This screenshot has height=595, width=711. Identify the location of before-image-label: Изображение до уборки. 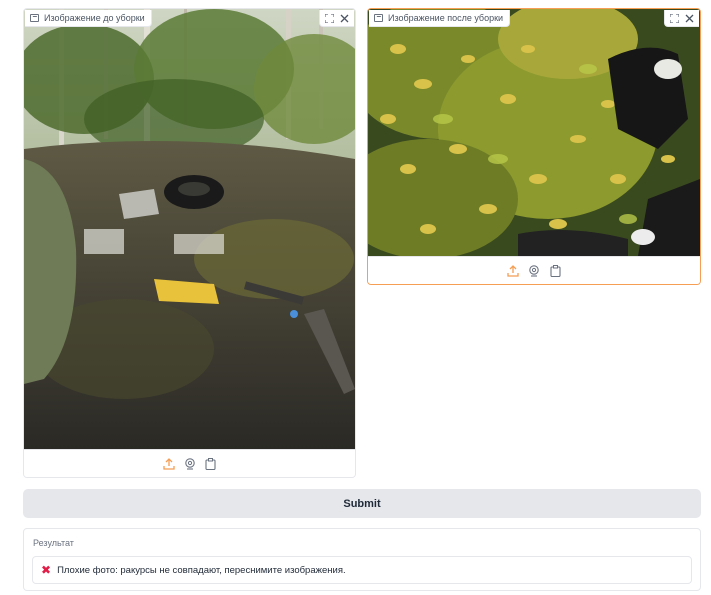
(88, 18).